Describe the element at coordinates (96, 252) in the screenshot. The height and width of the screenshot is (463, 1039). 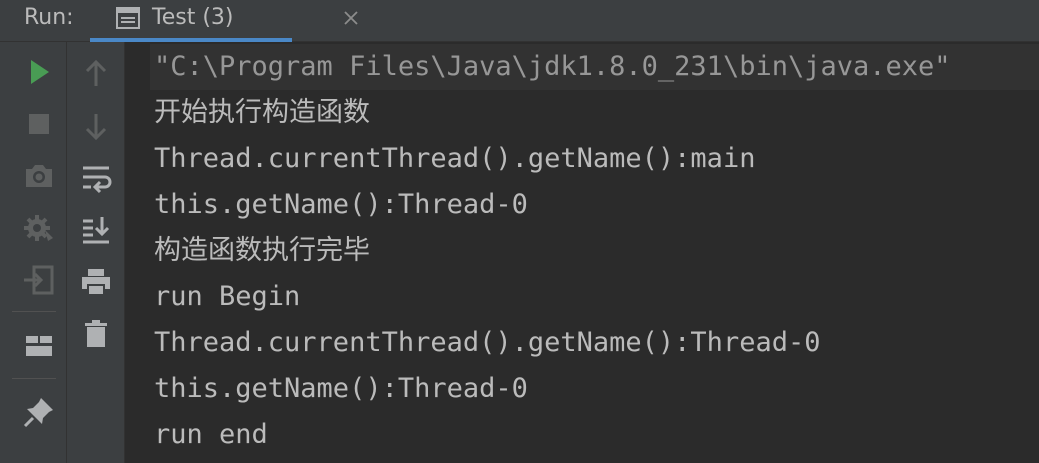
I see `console-toolbar` at that location.